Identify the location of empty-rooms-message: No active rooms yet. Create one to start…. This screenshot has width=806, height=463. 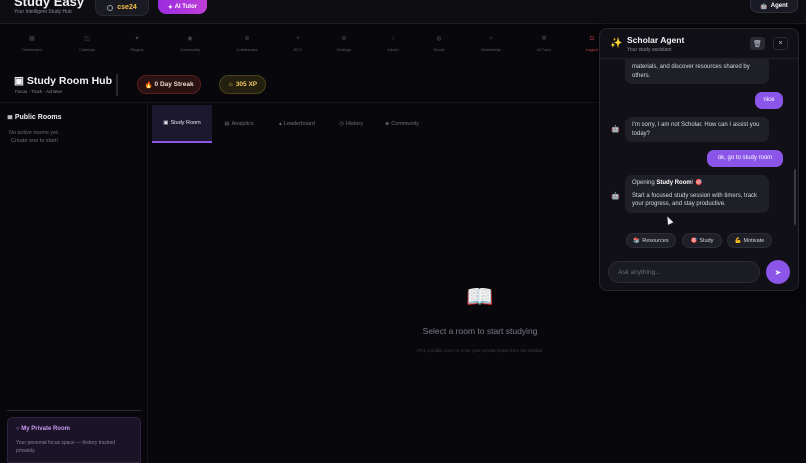
(49, 137).